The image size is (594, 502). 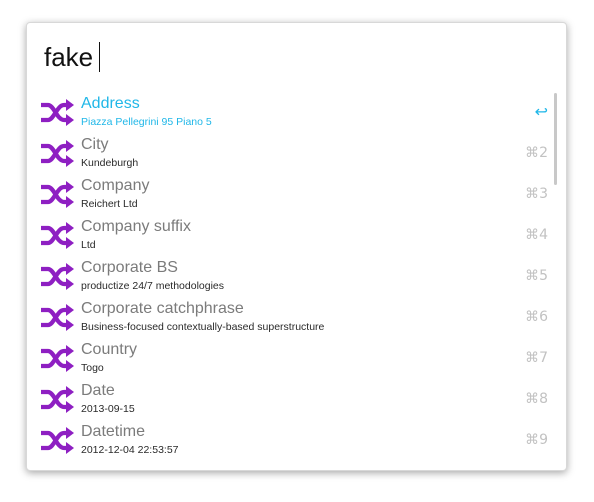 I want to click on result-subtitle: Togo, so click(x=92, y=368).